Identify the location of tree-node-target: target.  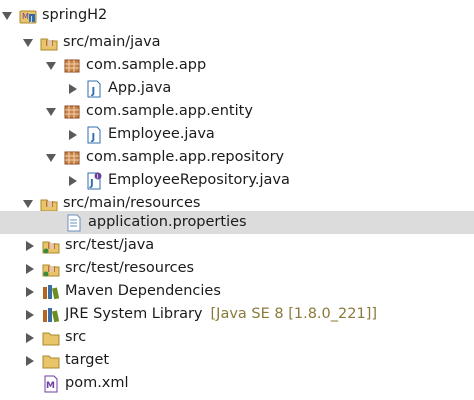
(237, 360).